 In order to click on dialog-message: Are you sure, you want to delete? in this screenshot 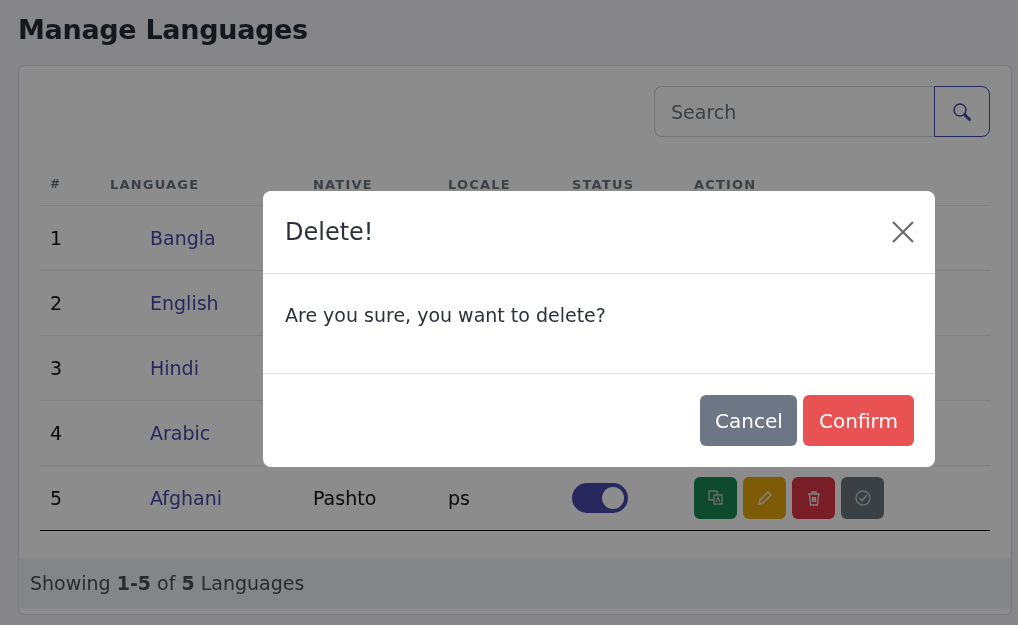, I will do `click(445, 314)`.